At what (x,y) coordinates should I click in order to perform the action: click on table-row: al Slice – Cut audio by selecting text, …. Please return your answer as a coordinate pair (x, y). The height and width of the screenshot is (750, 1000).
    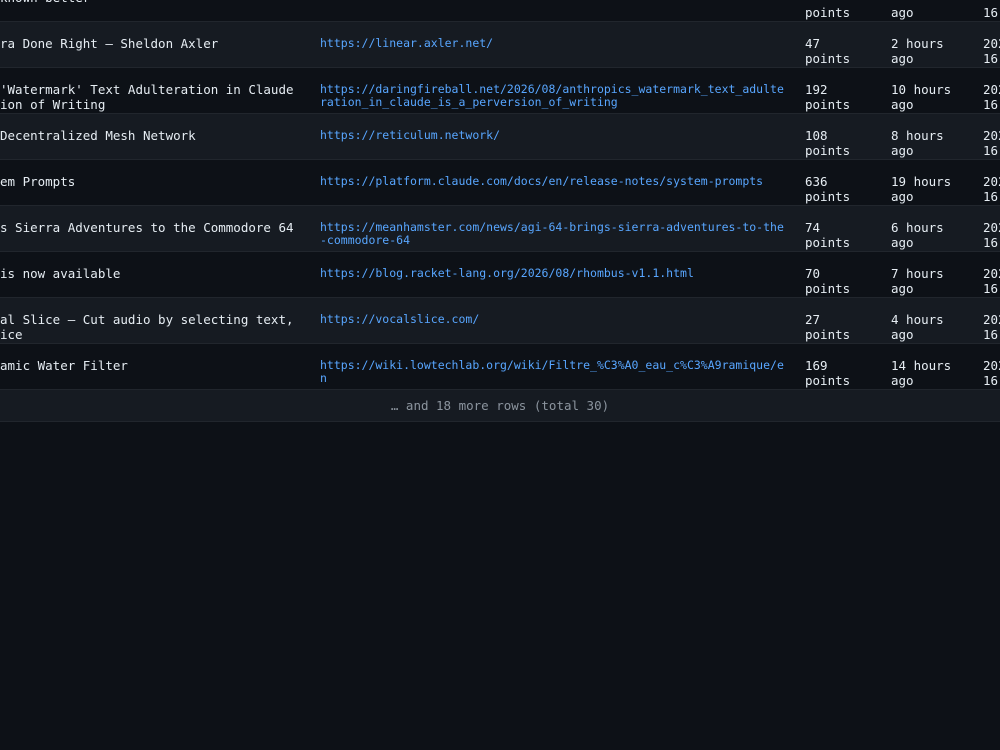
    Looking at the image, I should click on (500, 321).